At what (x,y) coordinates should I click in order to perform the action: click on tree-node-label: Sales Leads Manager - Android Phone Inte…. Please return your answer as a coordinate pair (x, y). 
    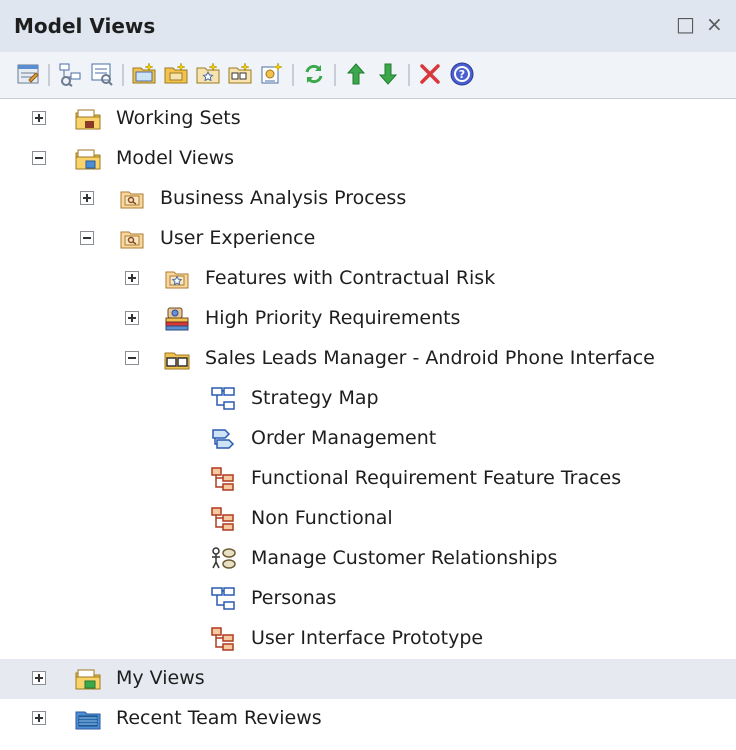
    Looking at the image, I should click on (430, 358).